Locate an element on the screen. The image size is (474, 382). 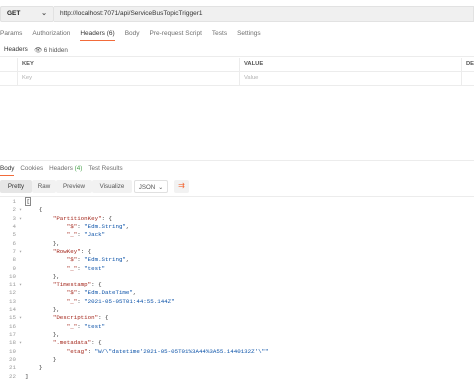
code-text: "PartitionKey": { is located at coordinates (82, 218).